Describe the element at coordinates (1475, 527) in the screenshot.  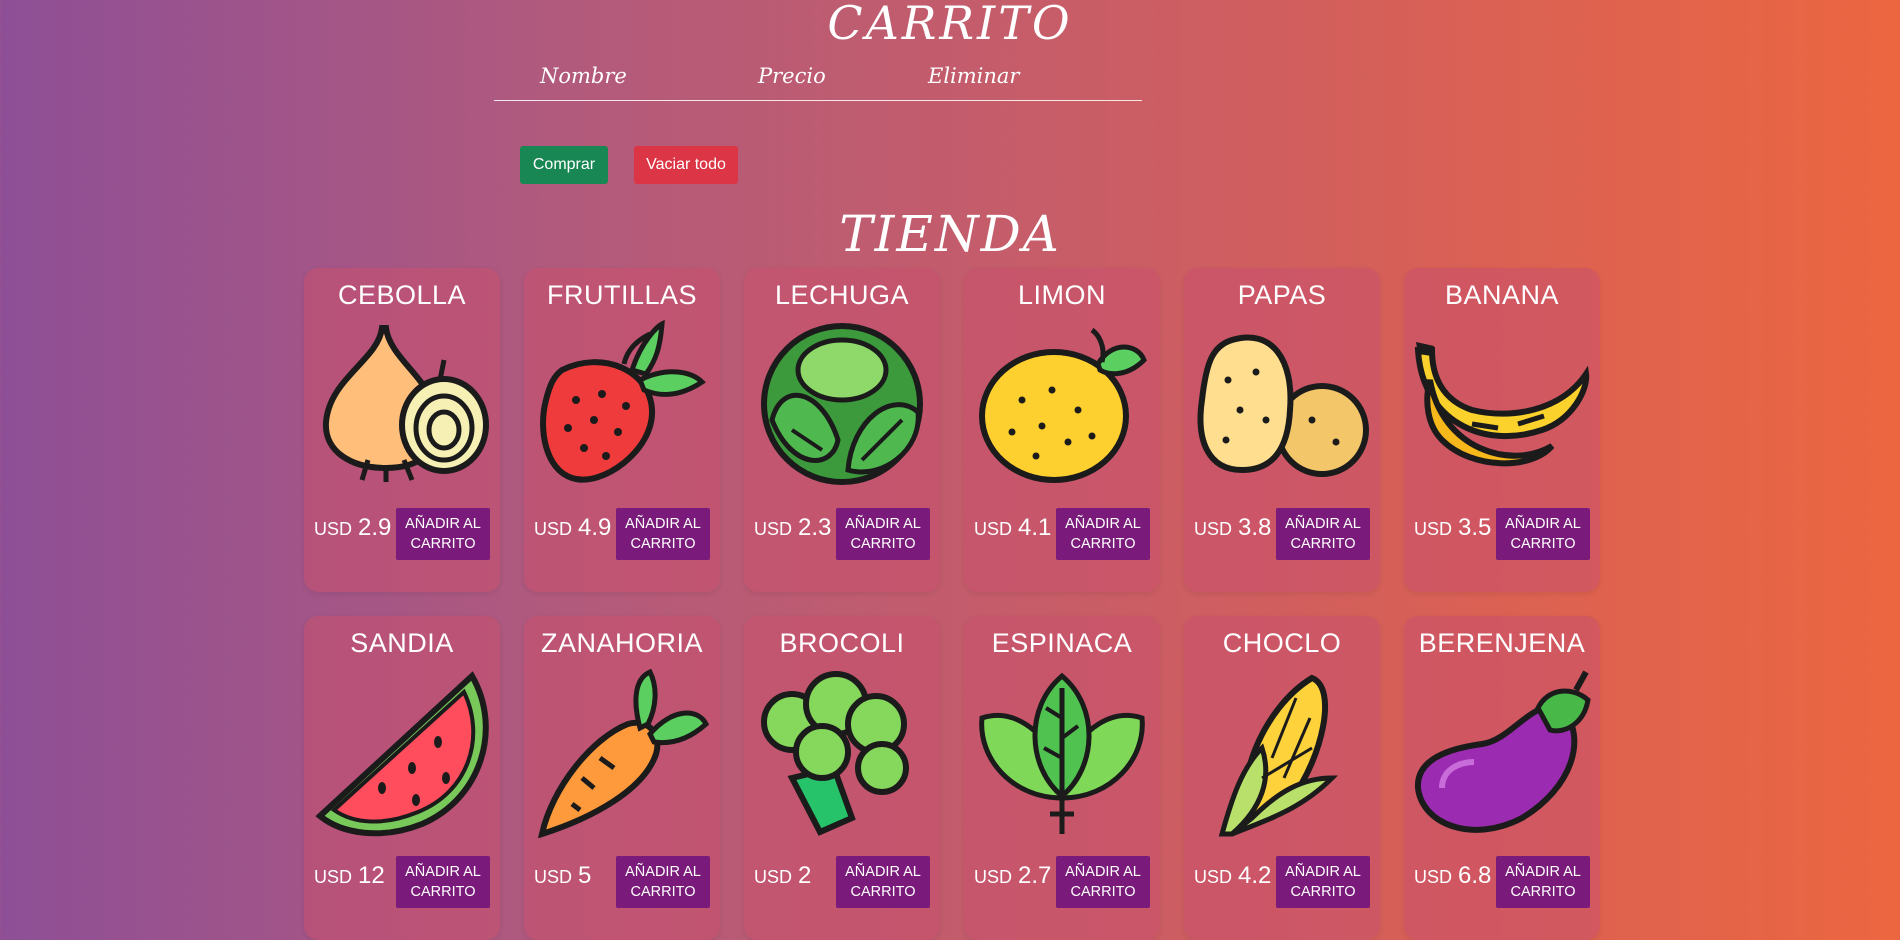
I see `product-price: 3.5` at that location.